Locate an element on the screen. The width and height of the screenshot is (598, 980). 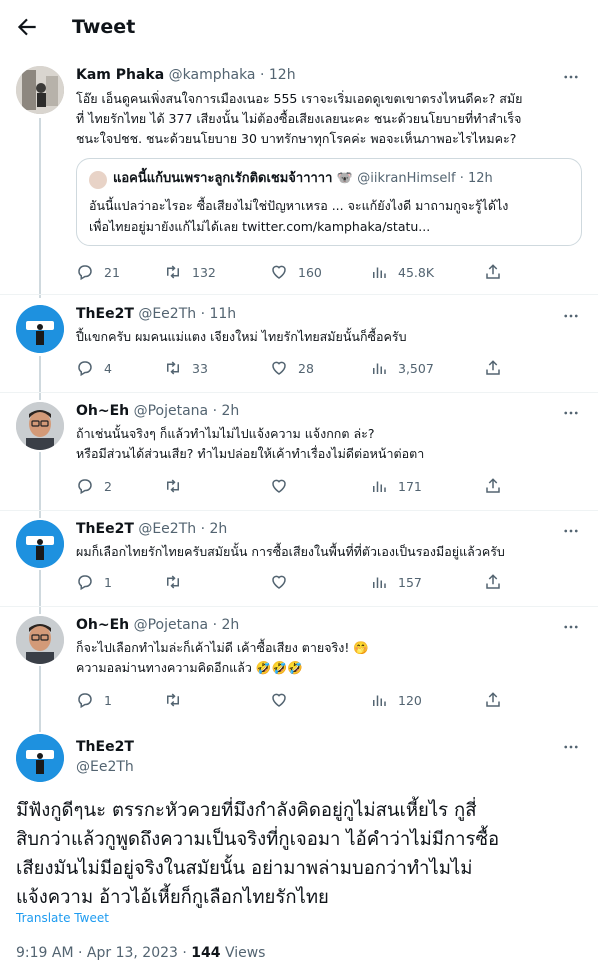
like-button: 28 is located at coordinates (292, 368).